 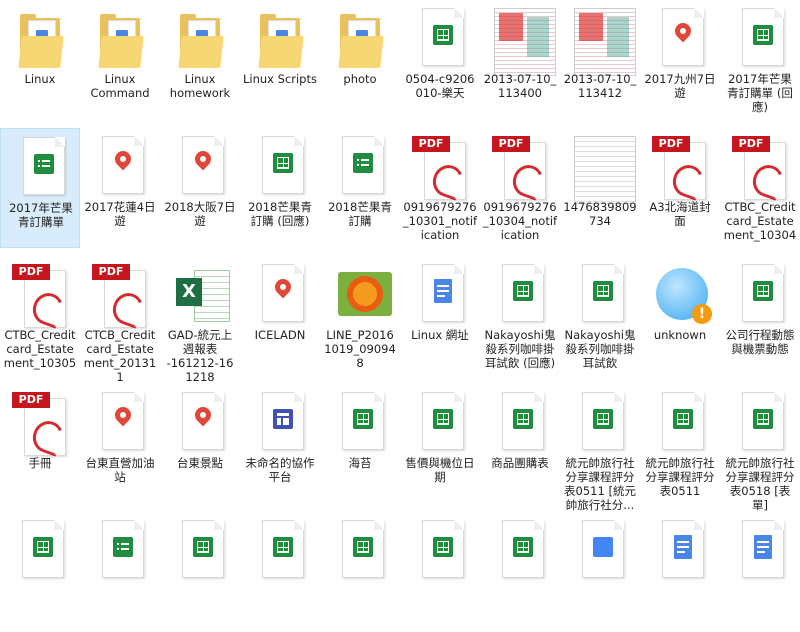 What do you see at coordinates (40, 79) in the screenshot?
I see `file-label: Linux` at bounding box center [40, 79].